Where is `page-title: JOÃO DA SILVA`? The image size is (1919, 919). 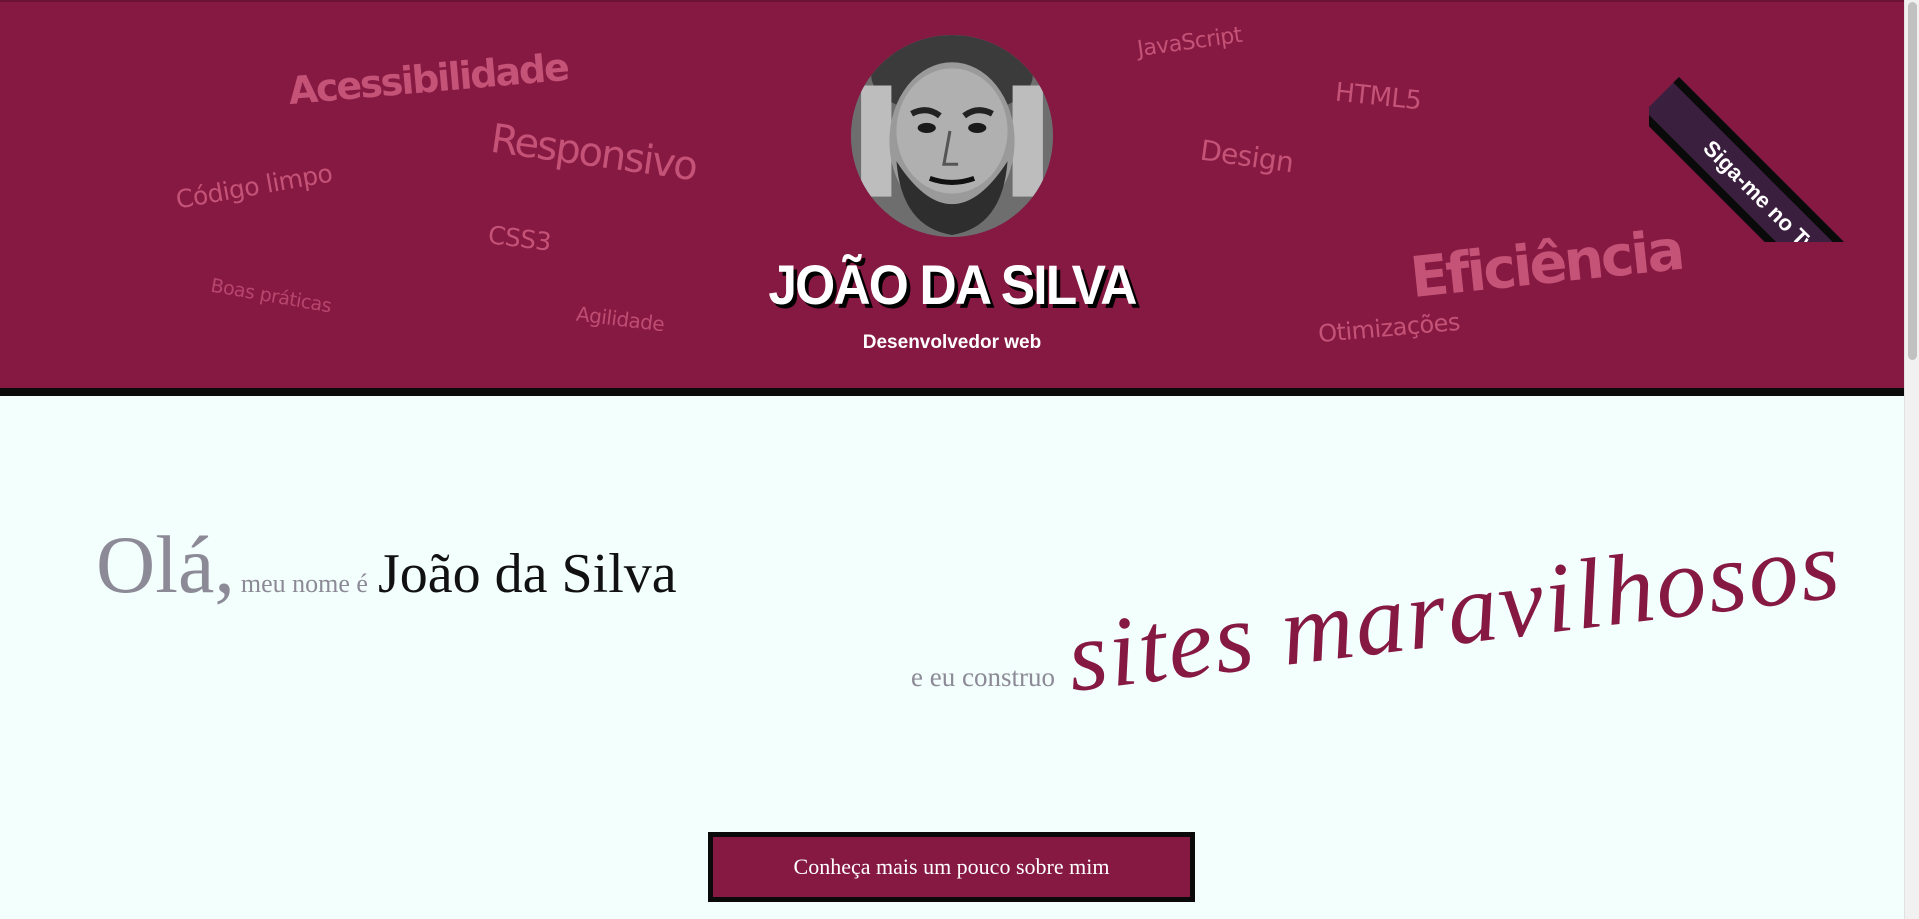
page-title: JOÃO DA SILVA is located at coordinates (952, 284).